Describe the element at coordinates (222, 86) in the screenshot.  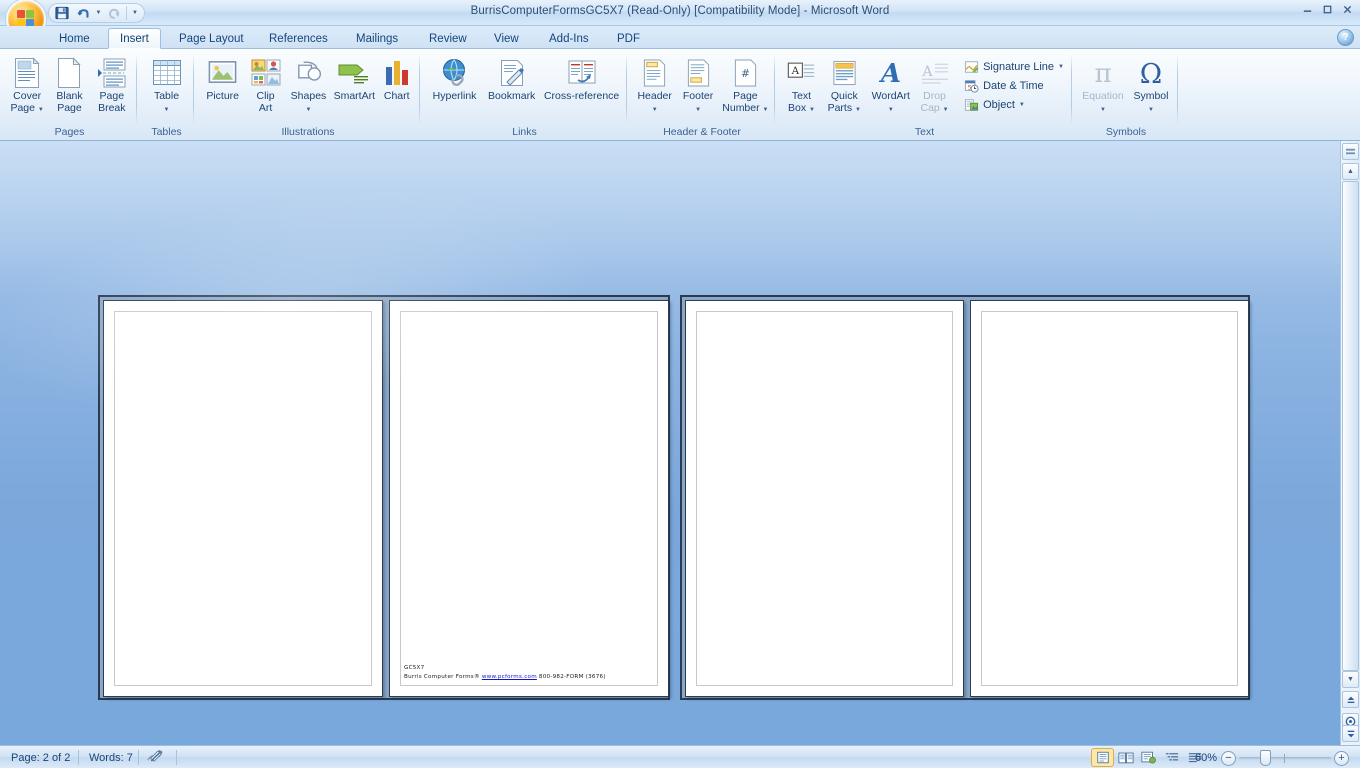
I see `picture-button: Picture` at that location.